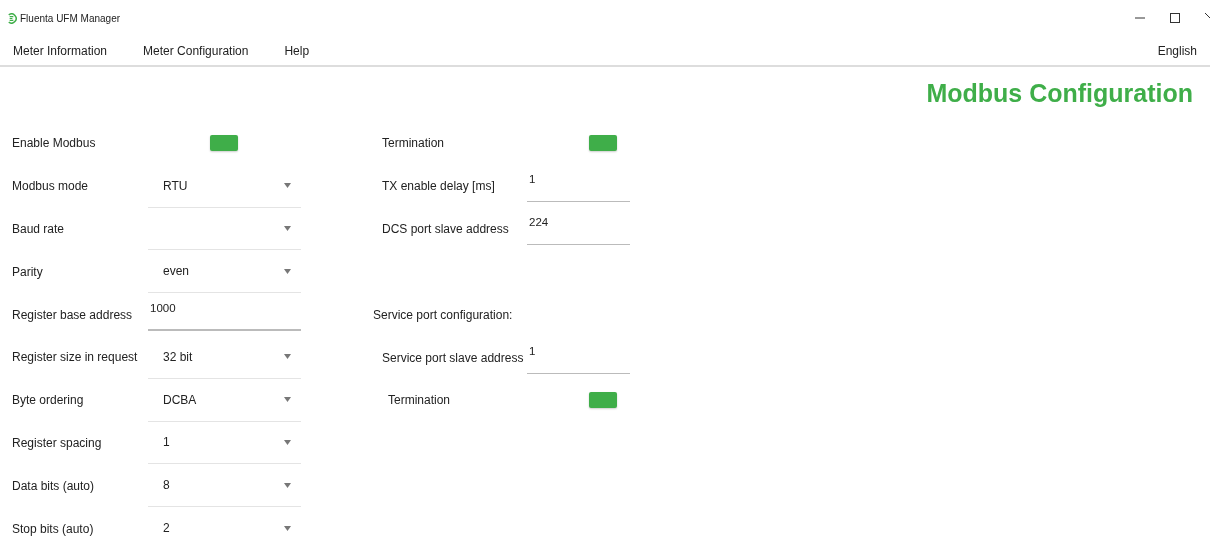  Describe the element at coordinates (28, 271) in the screenshot. I see `field-label: Parity` at that location.